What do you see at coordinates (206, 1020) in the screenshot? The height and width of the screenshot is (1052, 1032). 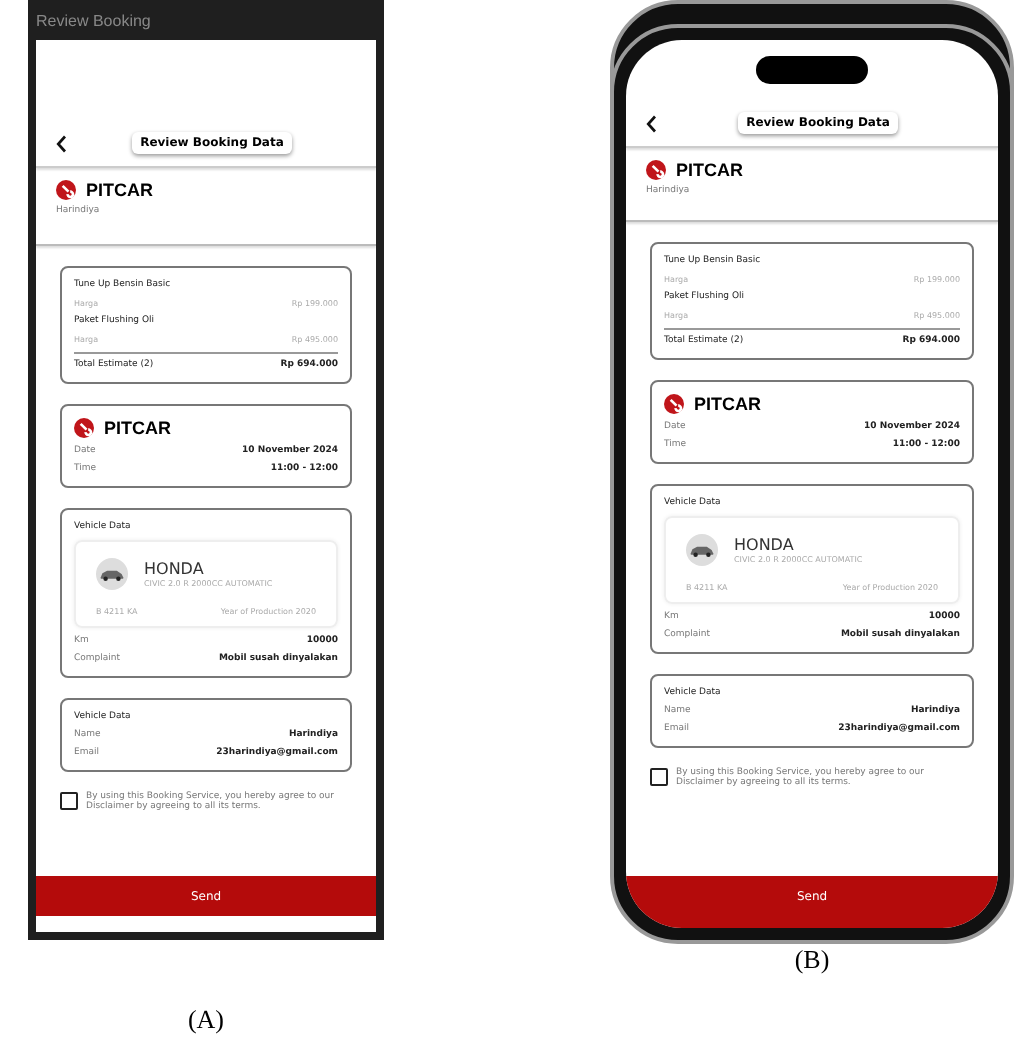 I see `figure-caption: (A)` at bounding box center [206, 1020].